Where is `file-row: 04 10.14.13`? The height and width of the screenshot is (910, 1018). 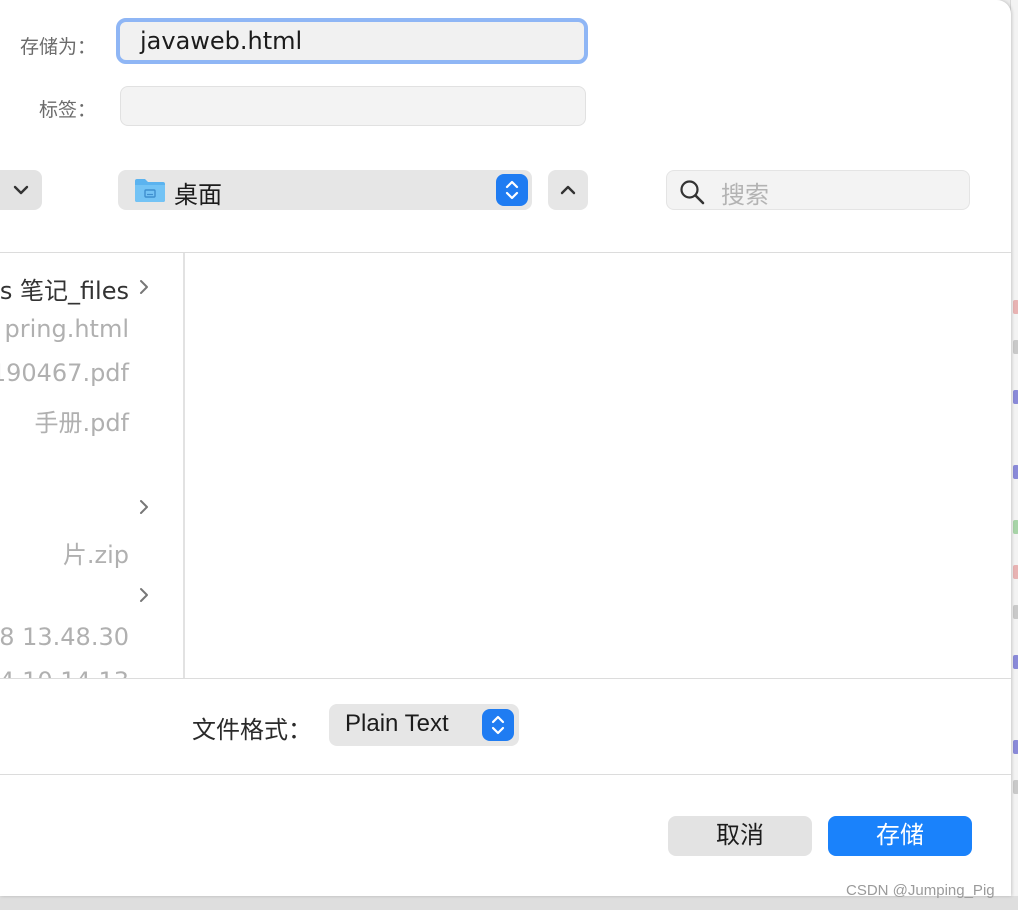 file-row: 04 10.14.13 is located at coordinates (91, 670).